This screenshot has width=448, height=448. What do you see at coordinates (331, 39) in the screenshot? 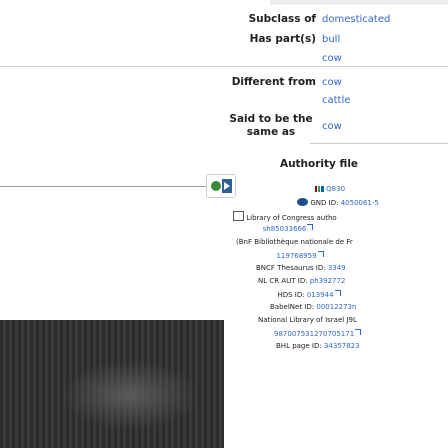
I see `value-bull: bull` at bounding box center [331, 39].